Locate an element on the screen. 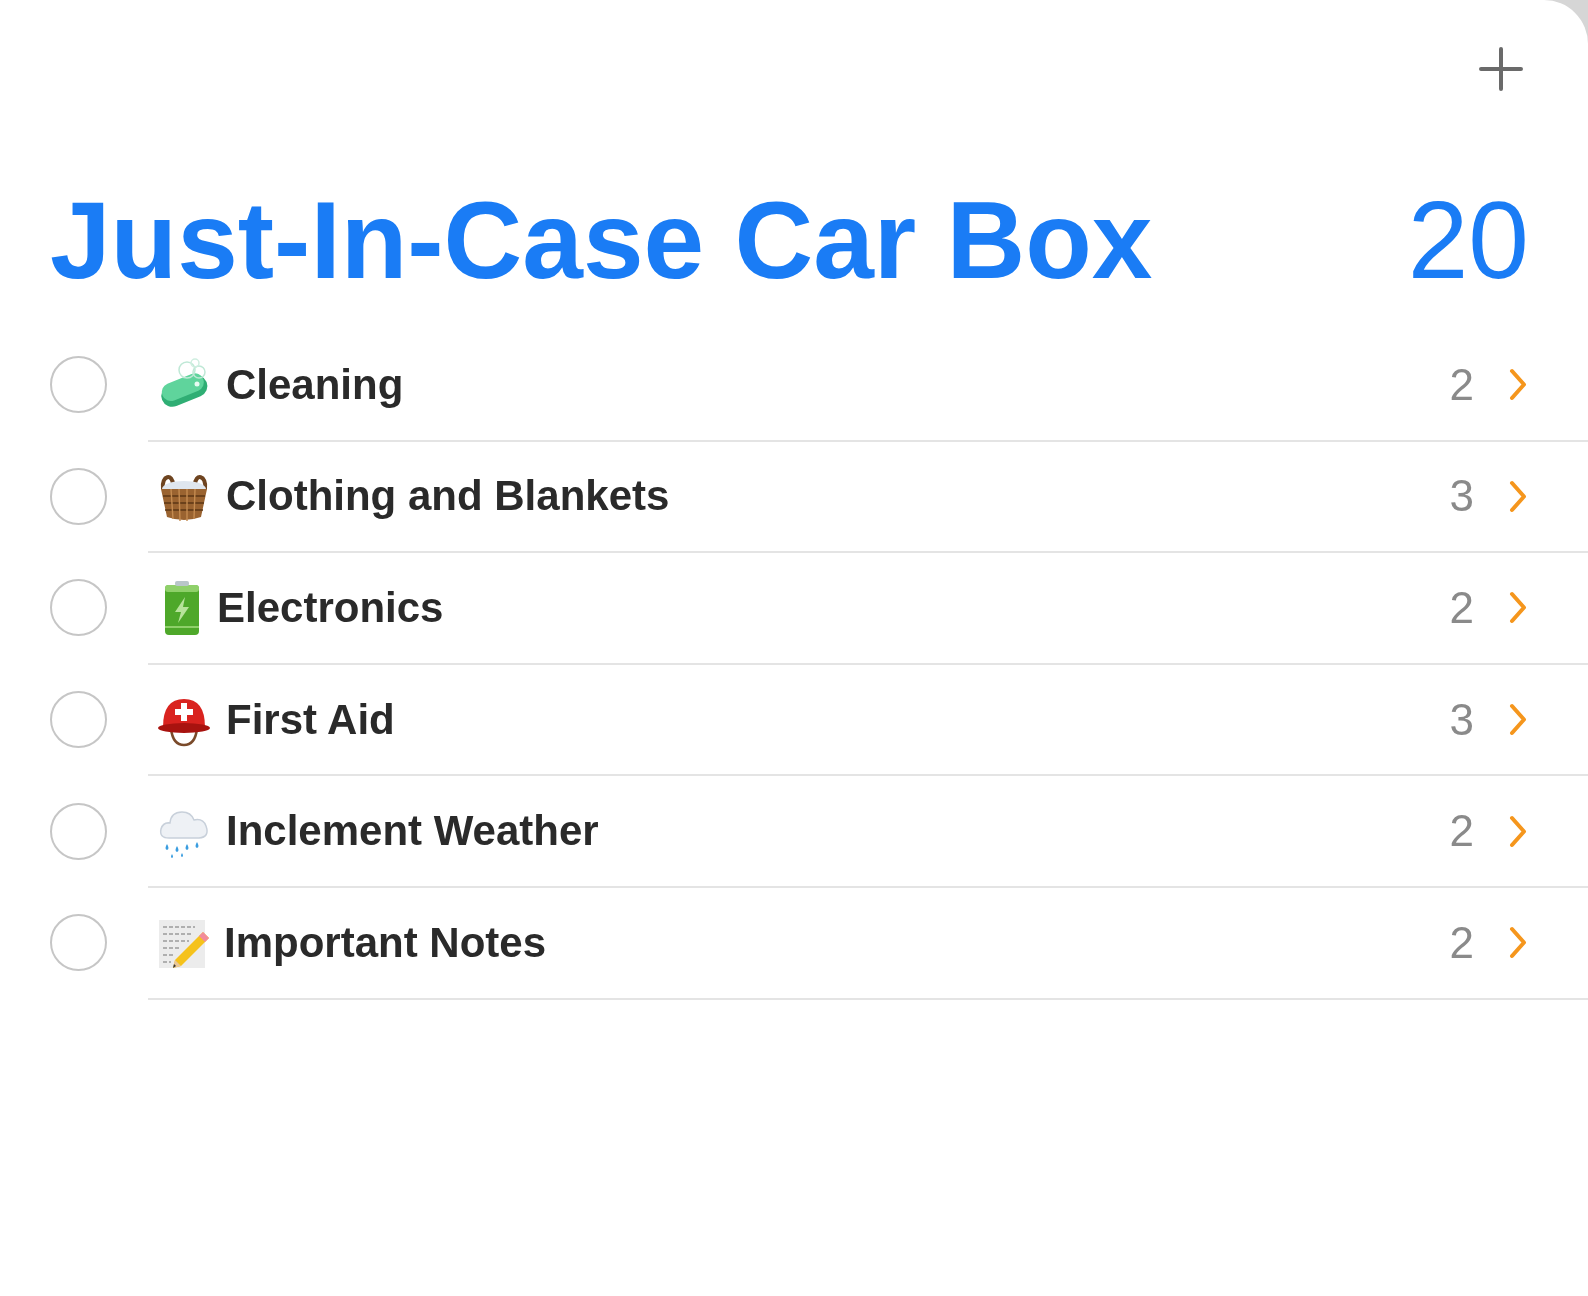 The image size is (1588, 1296). category-label: Important Notes is located at coordinates (385, 942).